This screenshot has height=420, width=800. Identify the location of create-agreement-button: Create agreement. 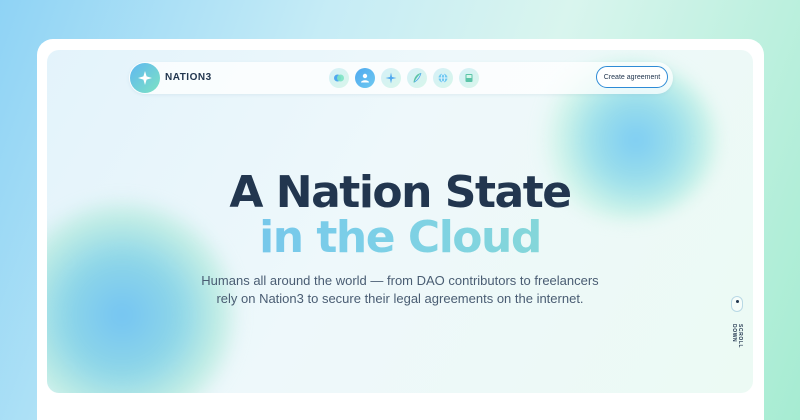
(632, 77).